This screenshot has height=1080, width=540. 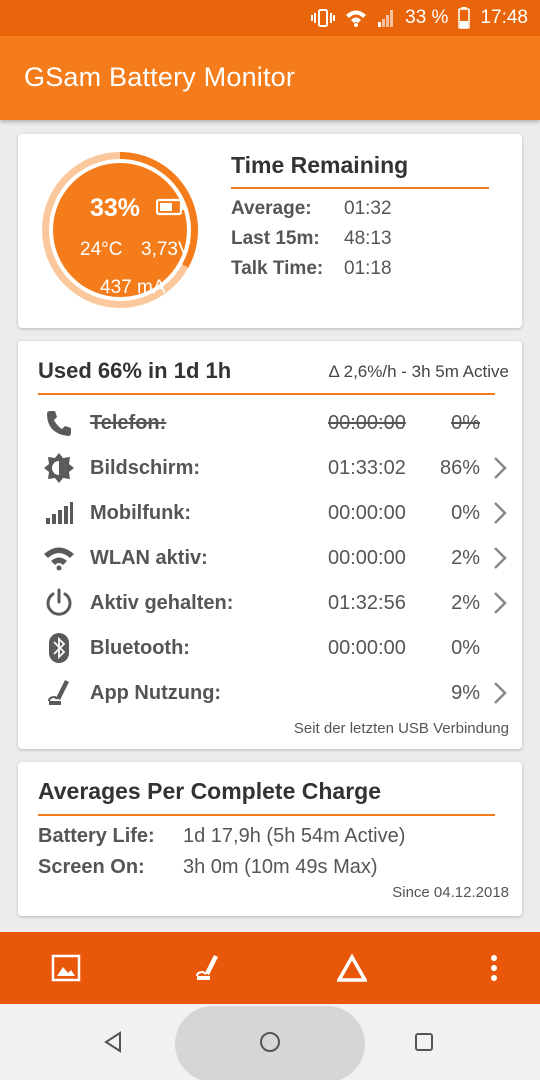 What do you see at coordinates (464, 18) in the screenshot?
I see `battery-icon` at bounding box center [464, 18].